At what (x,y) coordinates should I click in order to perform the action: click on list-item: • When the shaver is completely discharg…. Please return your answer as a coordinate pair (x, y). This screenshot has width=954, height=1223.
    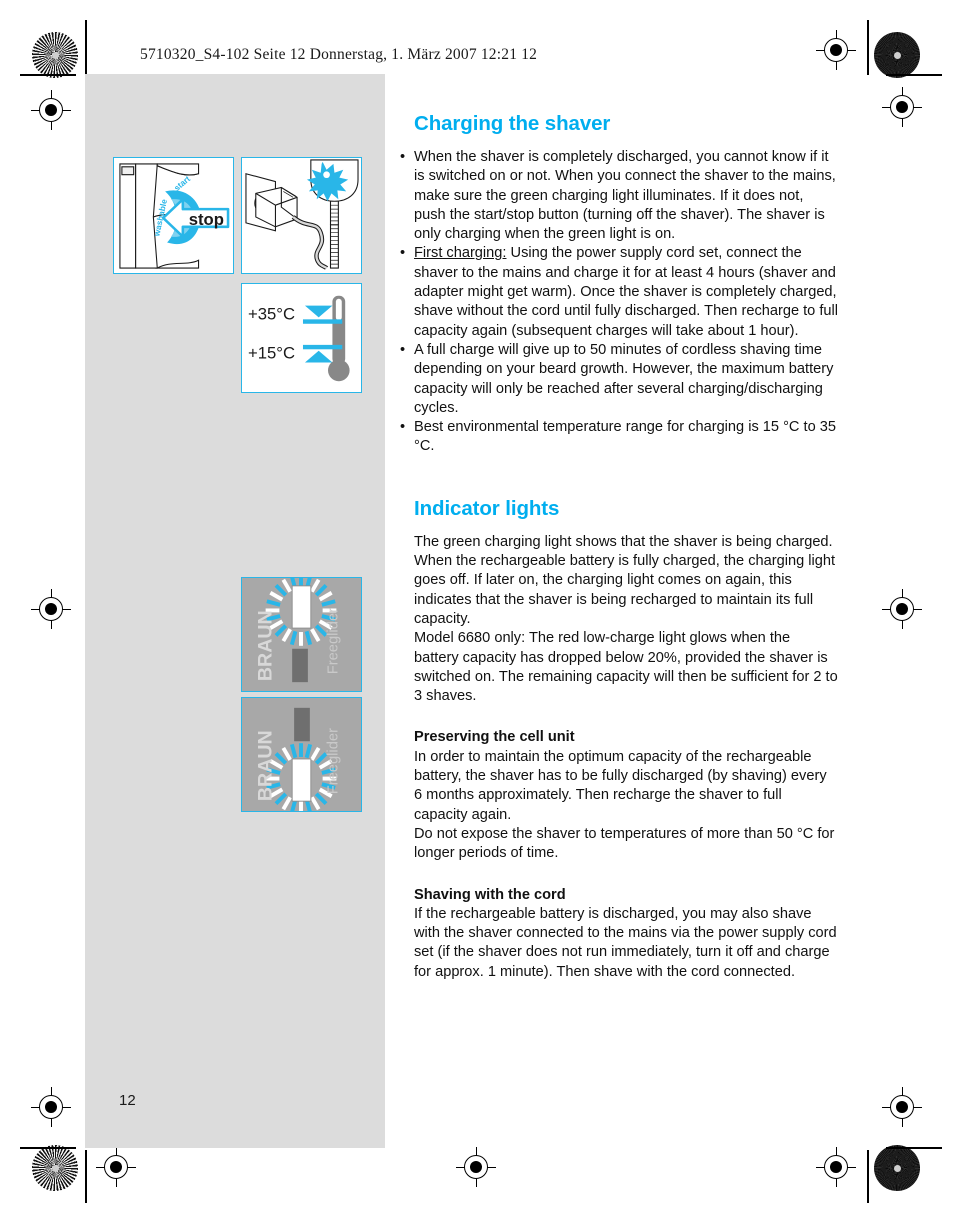
    Looking at the image, I should click on (617, 196).